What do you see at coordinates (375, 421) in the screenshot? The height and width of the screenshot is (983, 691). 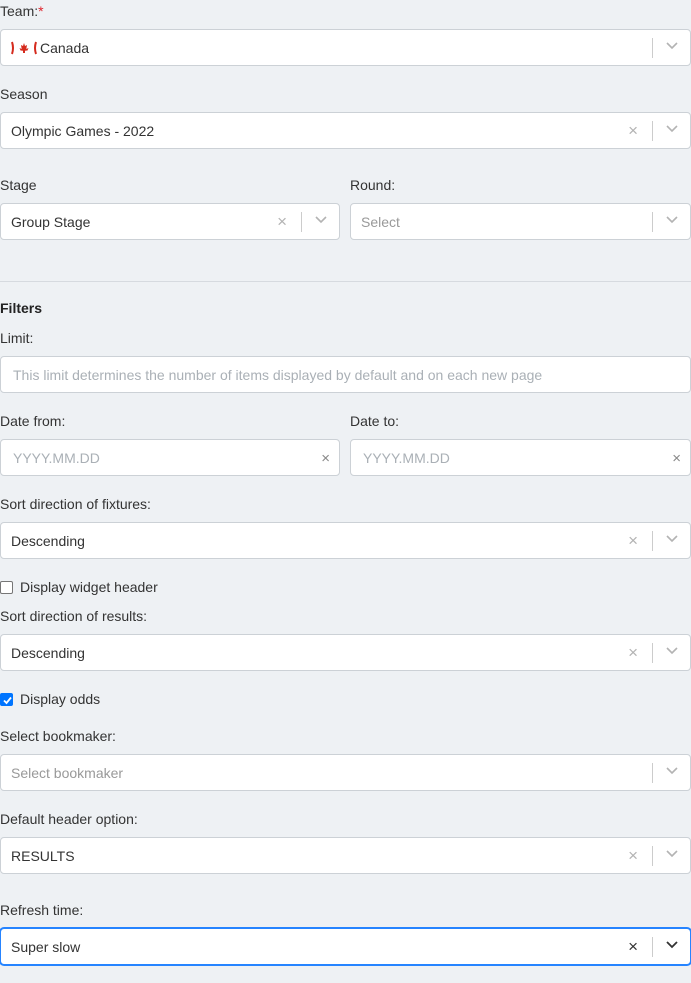 I see `date-to-label: Date to:` at bounding box center [375, 421].